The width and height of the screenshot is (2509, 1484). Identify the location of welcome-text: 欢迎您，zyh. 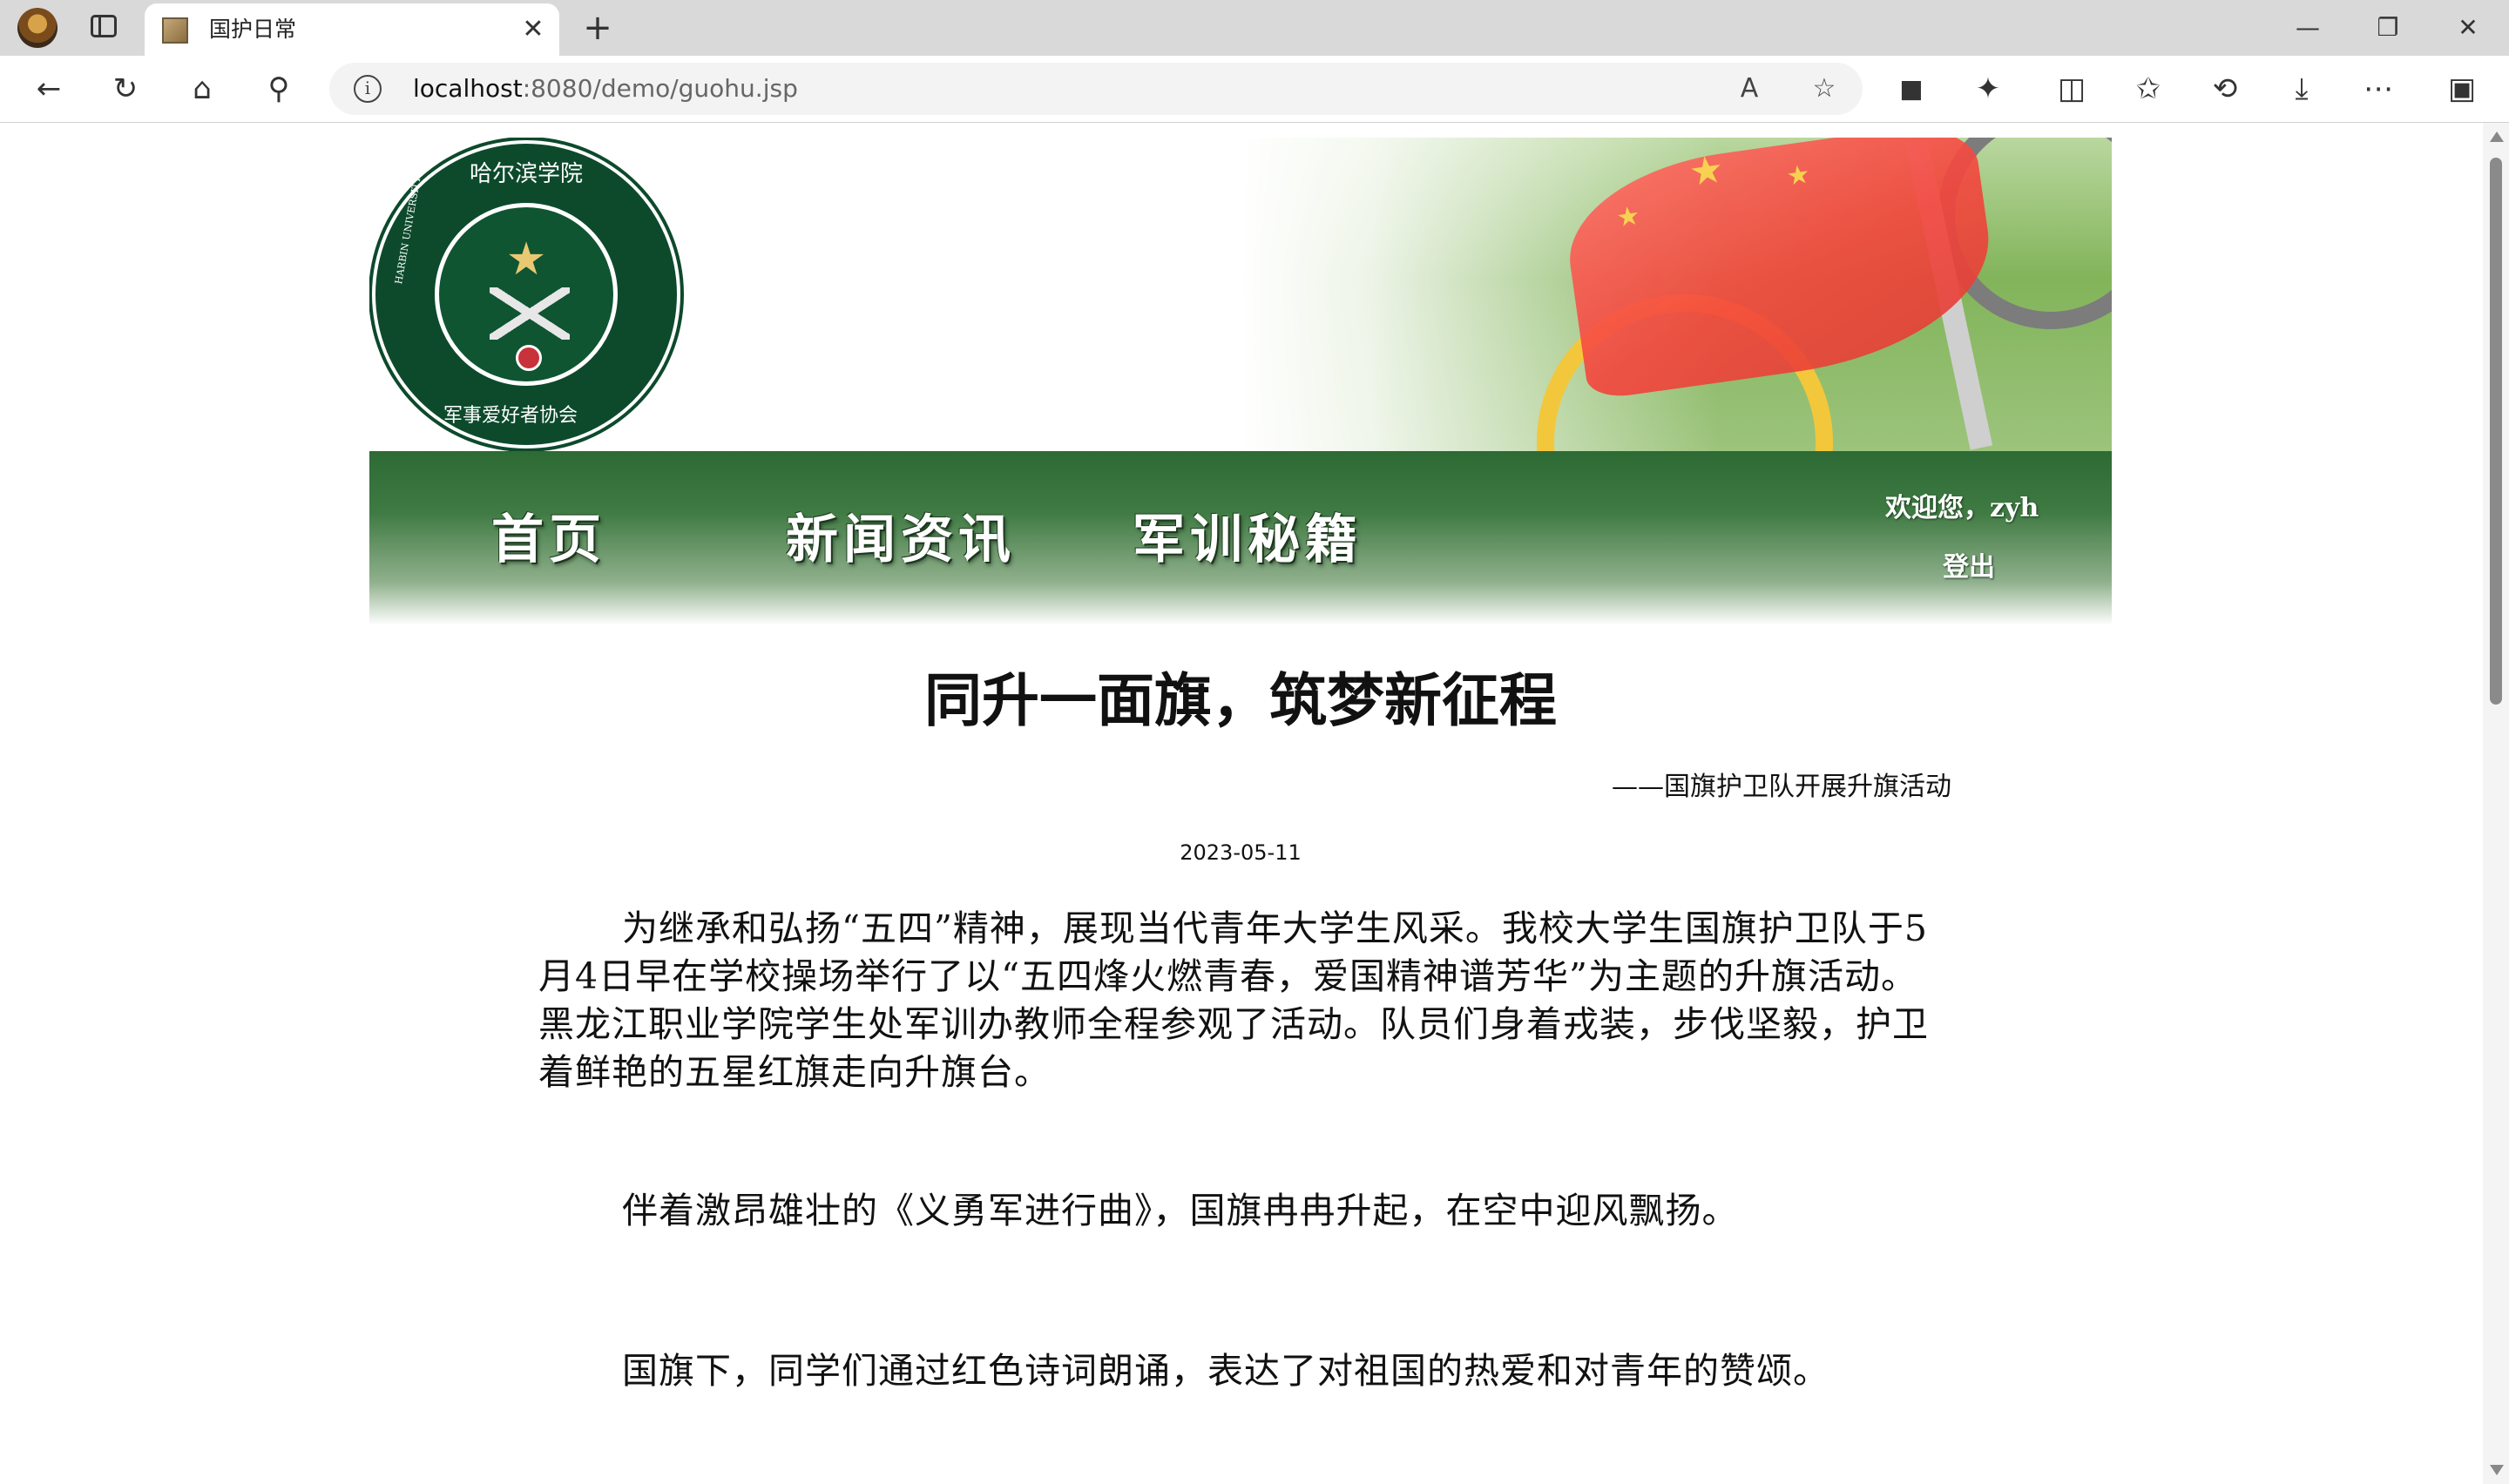
(1962, 508).